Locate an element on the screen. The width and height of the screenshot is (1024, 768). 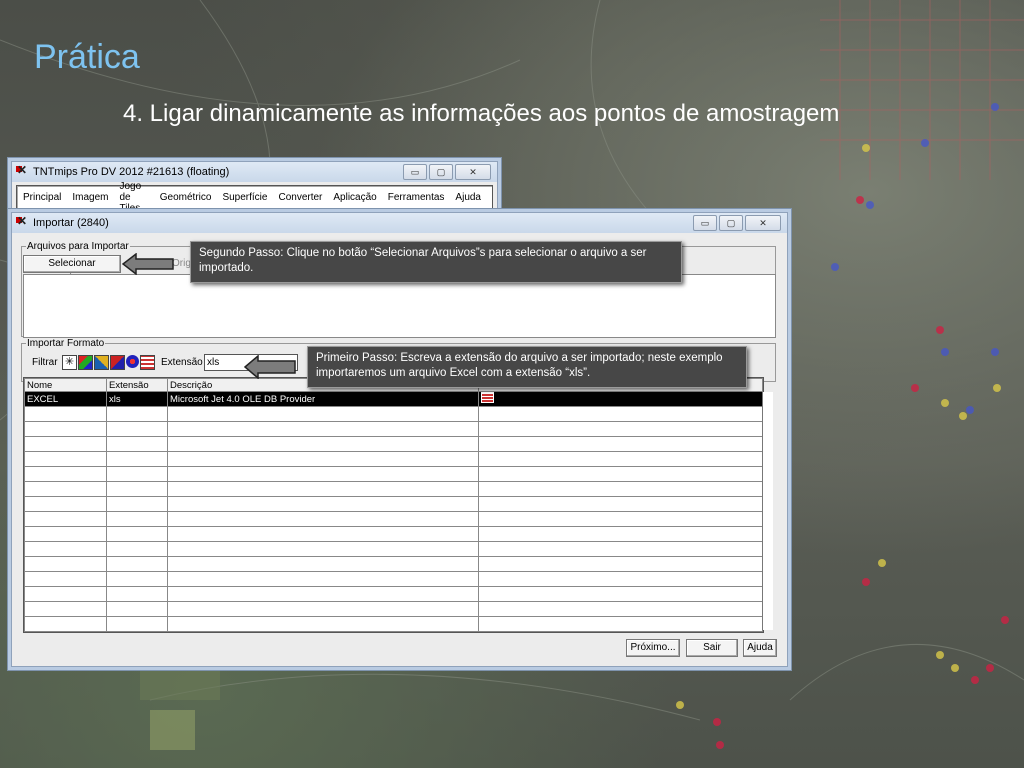
tin-filter-icon is located at coordinates (117, 362).